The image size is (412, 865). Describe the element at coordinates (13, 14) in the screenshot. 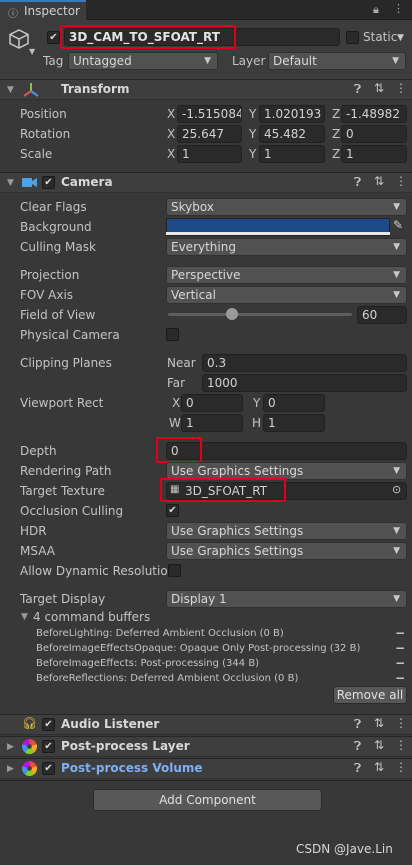

I see `info-icon: ⓘ` at that location.